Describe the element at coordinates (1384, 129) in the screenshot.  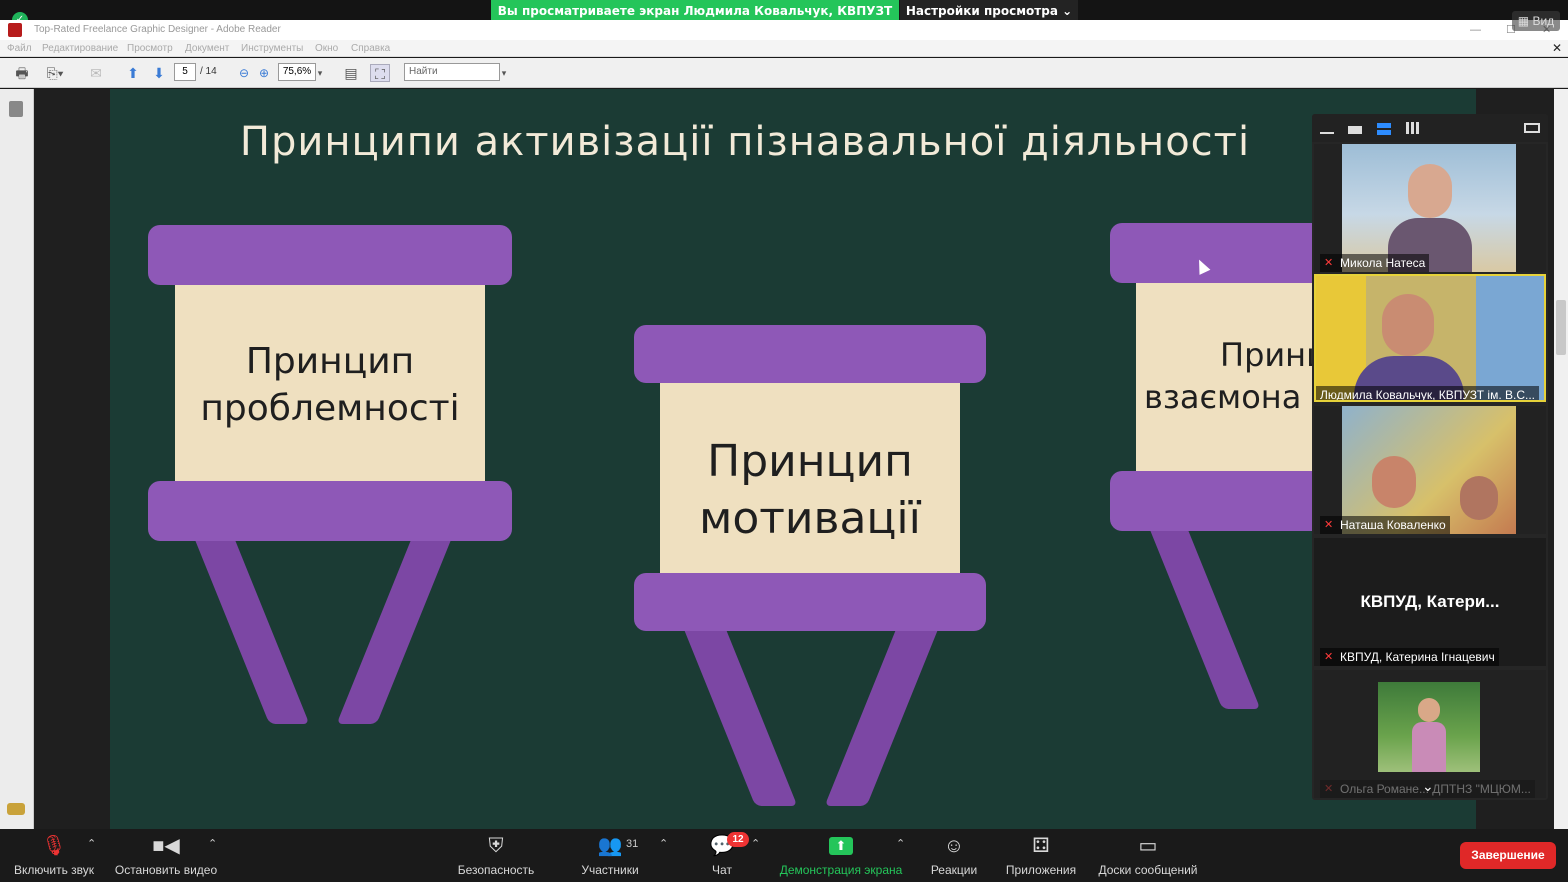
I see `strip-view-icon` at that location.